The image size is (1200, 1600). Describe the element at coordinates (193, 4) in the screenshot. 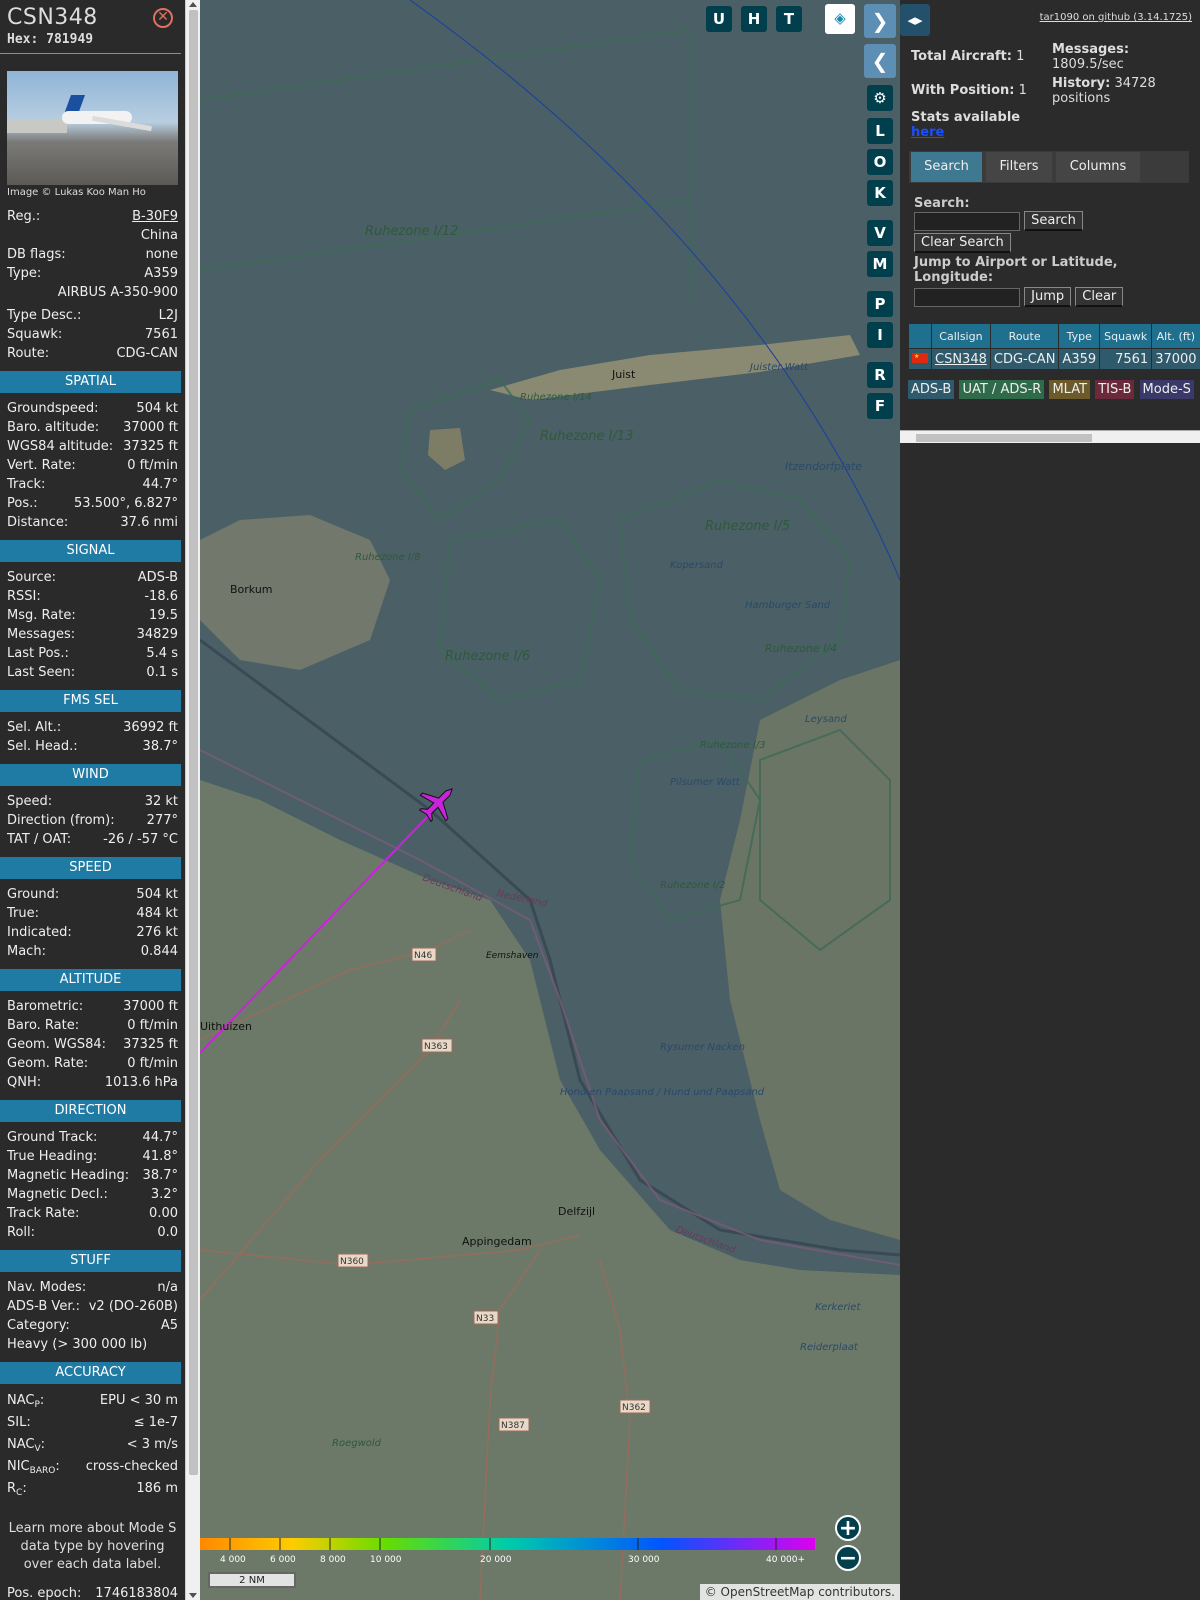

I see `scroll-up-icon` at that location.